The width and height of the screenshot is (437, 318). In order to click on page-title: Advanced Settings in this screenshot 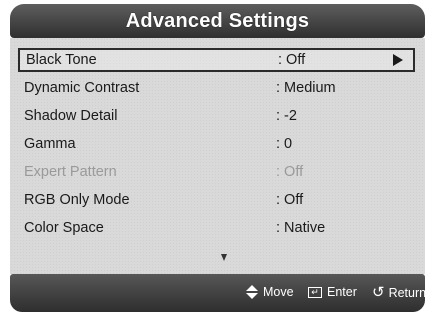, I will do `click(217, 20)`.